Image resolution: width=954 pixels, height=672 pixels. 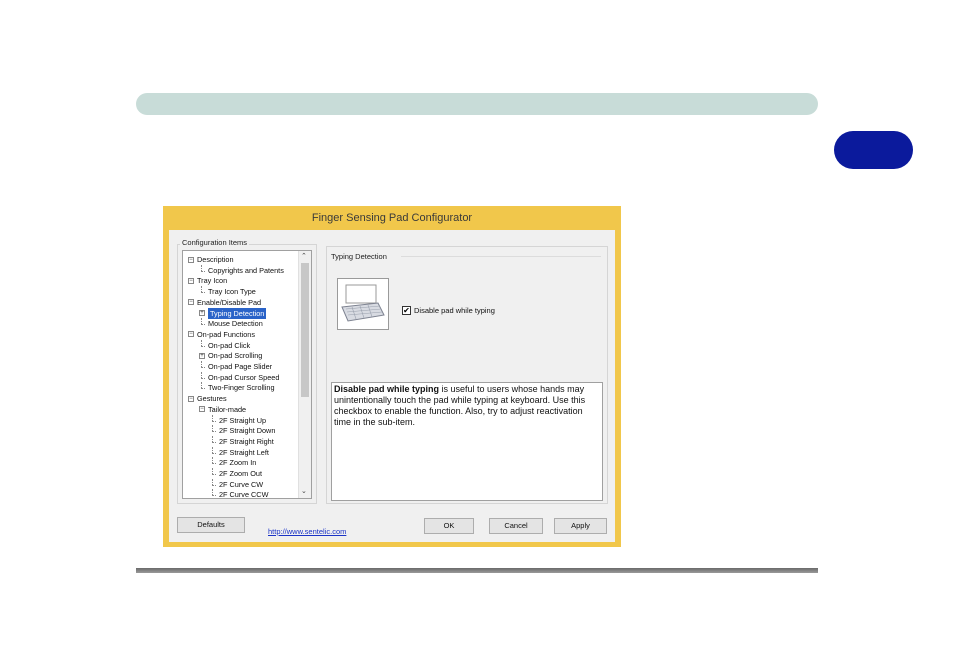 I want to click on footer-line, so click(x=477, y=570).